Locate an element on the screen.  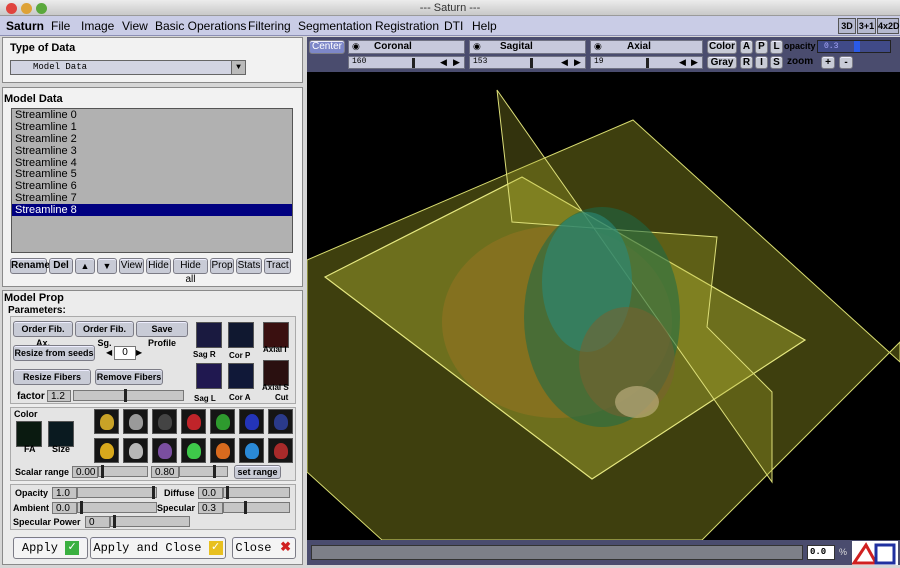
seed-stepper: ◀ 0 ▶ is located at coordinates (124, 353).